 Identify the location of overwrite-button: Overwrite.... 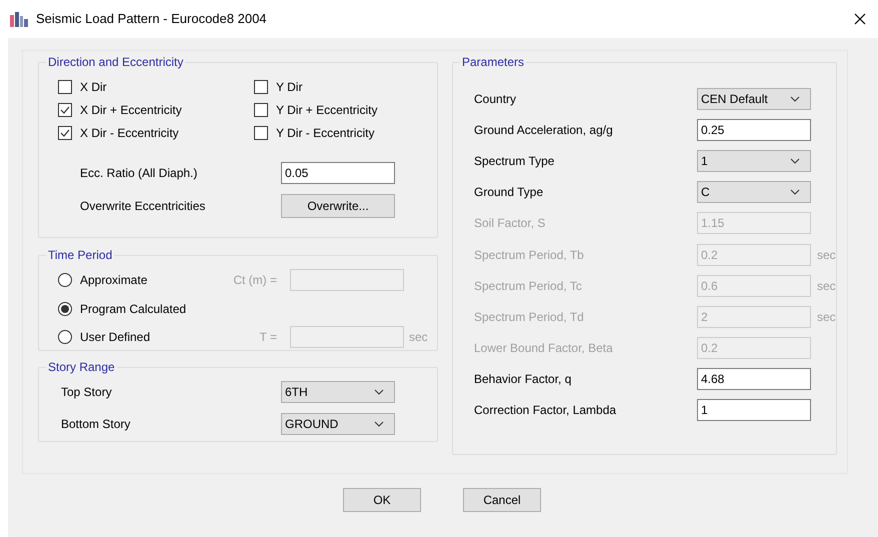
(338, 206).